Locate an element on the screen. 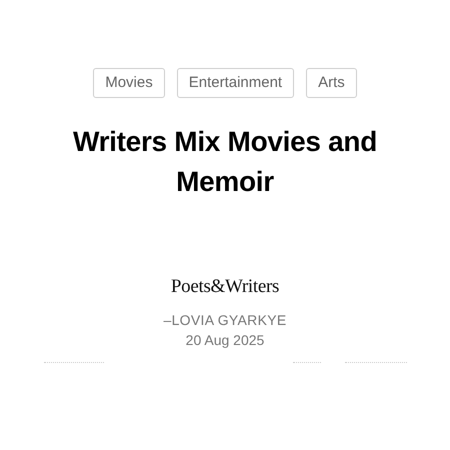 The image size is (450, 450). publish-date: 20 Aug 2025 is located at coordinates (225, 340).